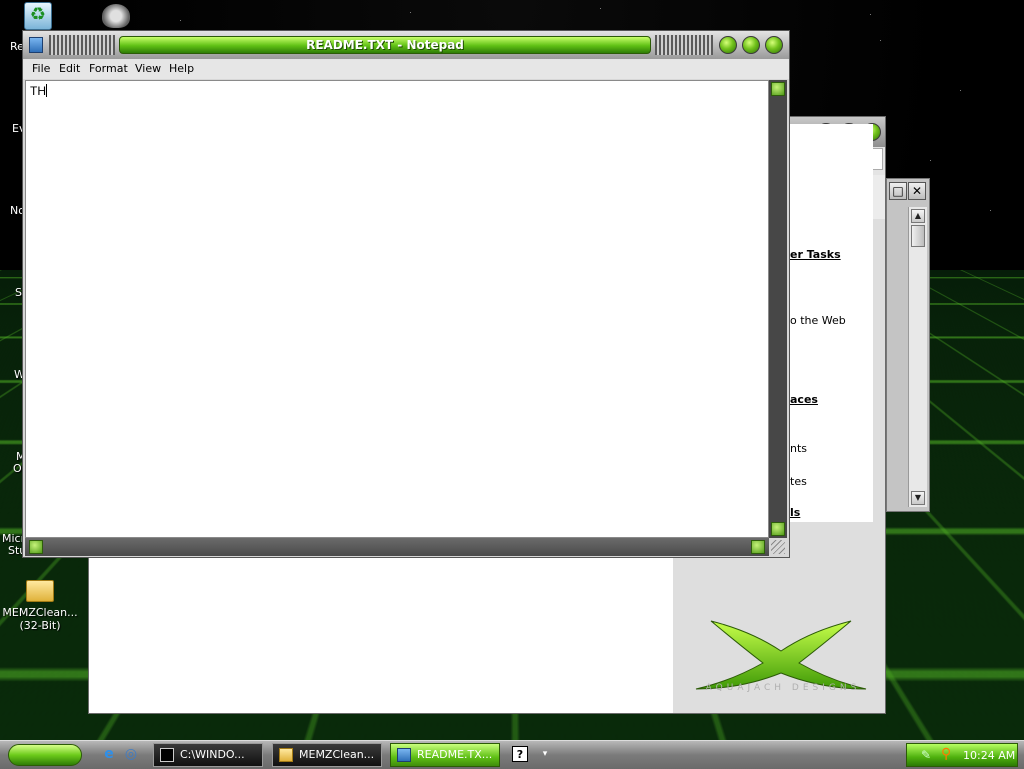 This screenshot has width=1024, height=769. Describe the element at coordinates (684, 45) in the screenshot. I see `titlebar-grill-right` at that location.